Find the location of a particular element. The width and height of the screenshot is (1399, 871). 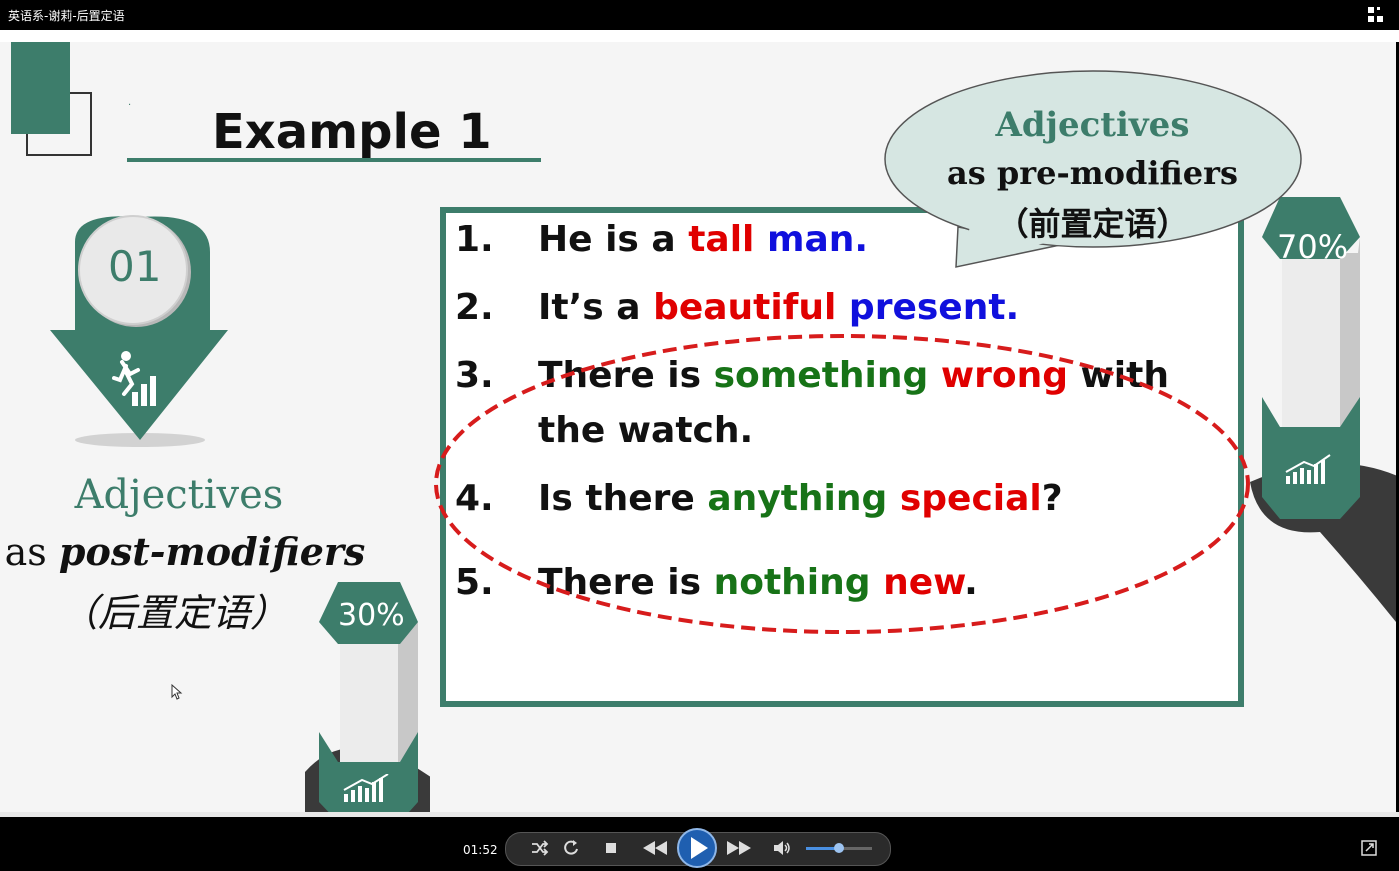

growth-chart-icon is located at coordinates (366, 788).